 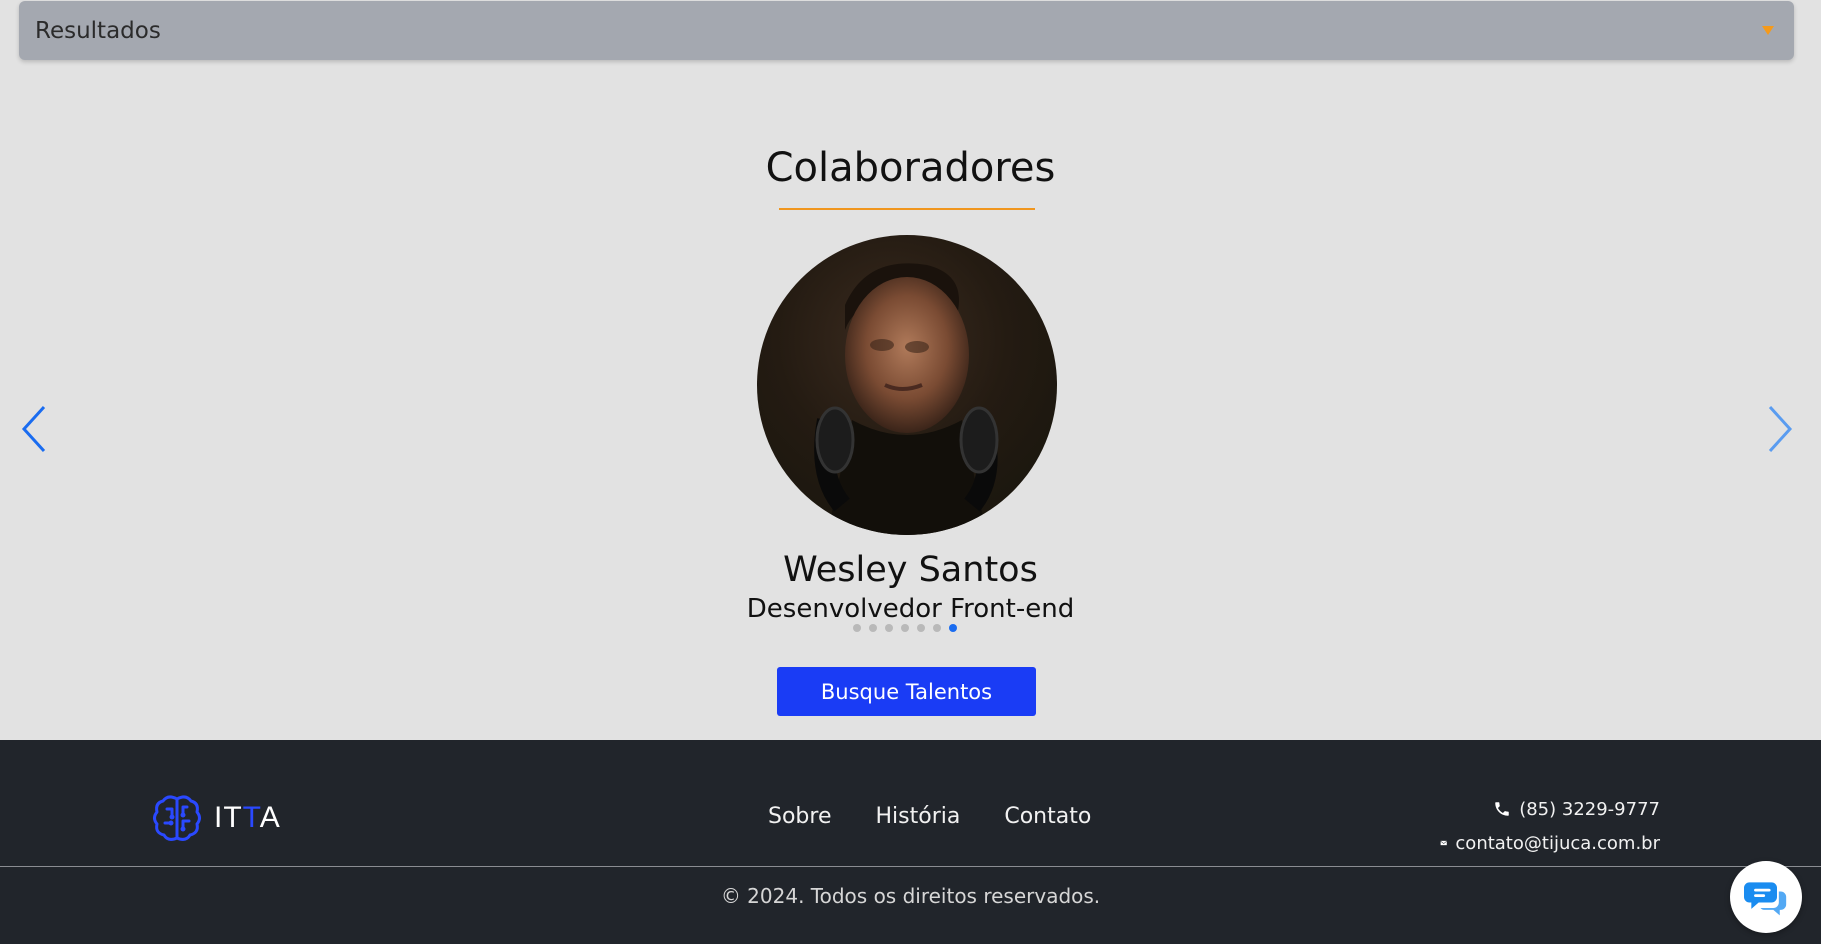 I want to click on contact-phone: (85) 3229-9777, so click(x=1550, y=809).